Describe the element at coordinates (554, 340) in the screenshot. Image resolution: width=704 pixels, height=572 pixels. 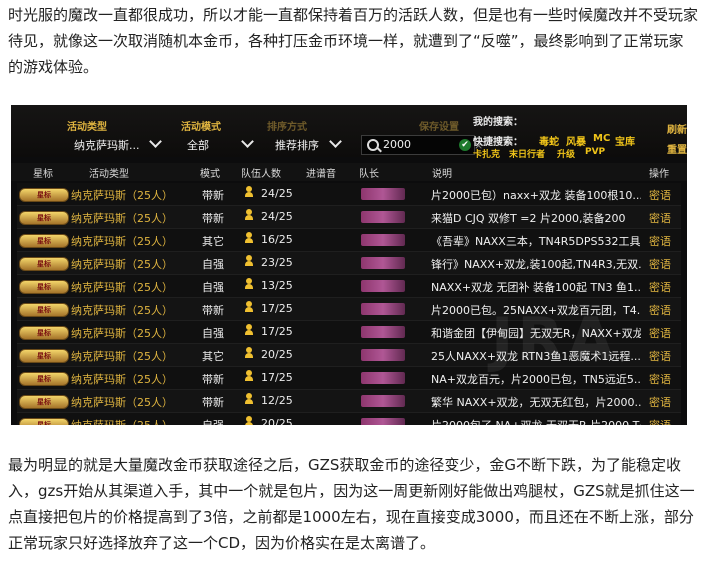
I see `watermark-logo: JRA` at that location.